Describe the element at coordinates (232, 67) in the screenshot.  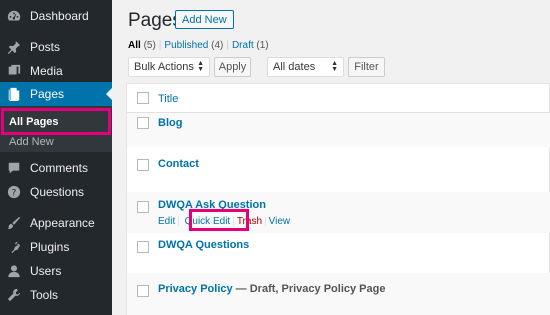
I see `apply-button: Apply` at that location.